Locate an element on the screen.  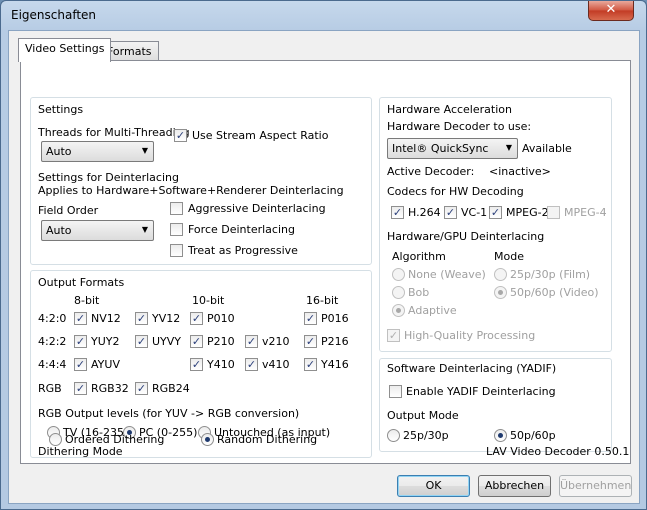
active-decoder-label: Active Decoder: is located at coordinates (431, 171).